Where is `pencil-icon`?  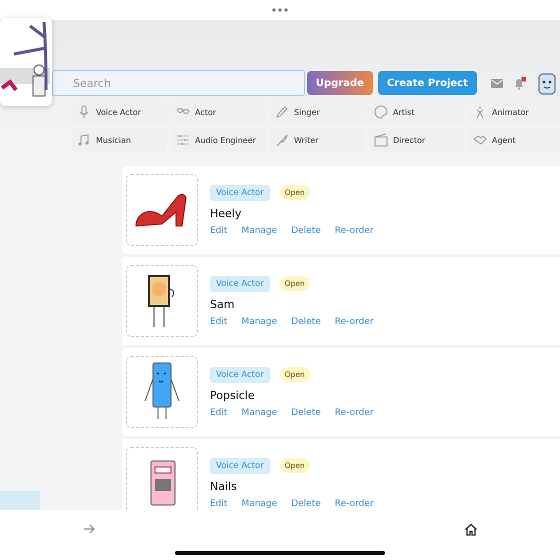 pencil-icon is located at coordinates (282, 112).